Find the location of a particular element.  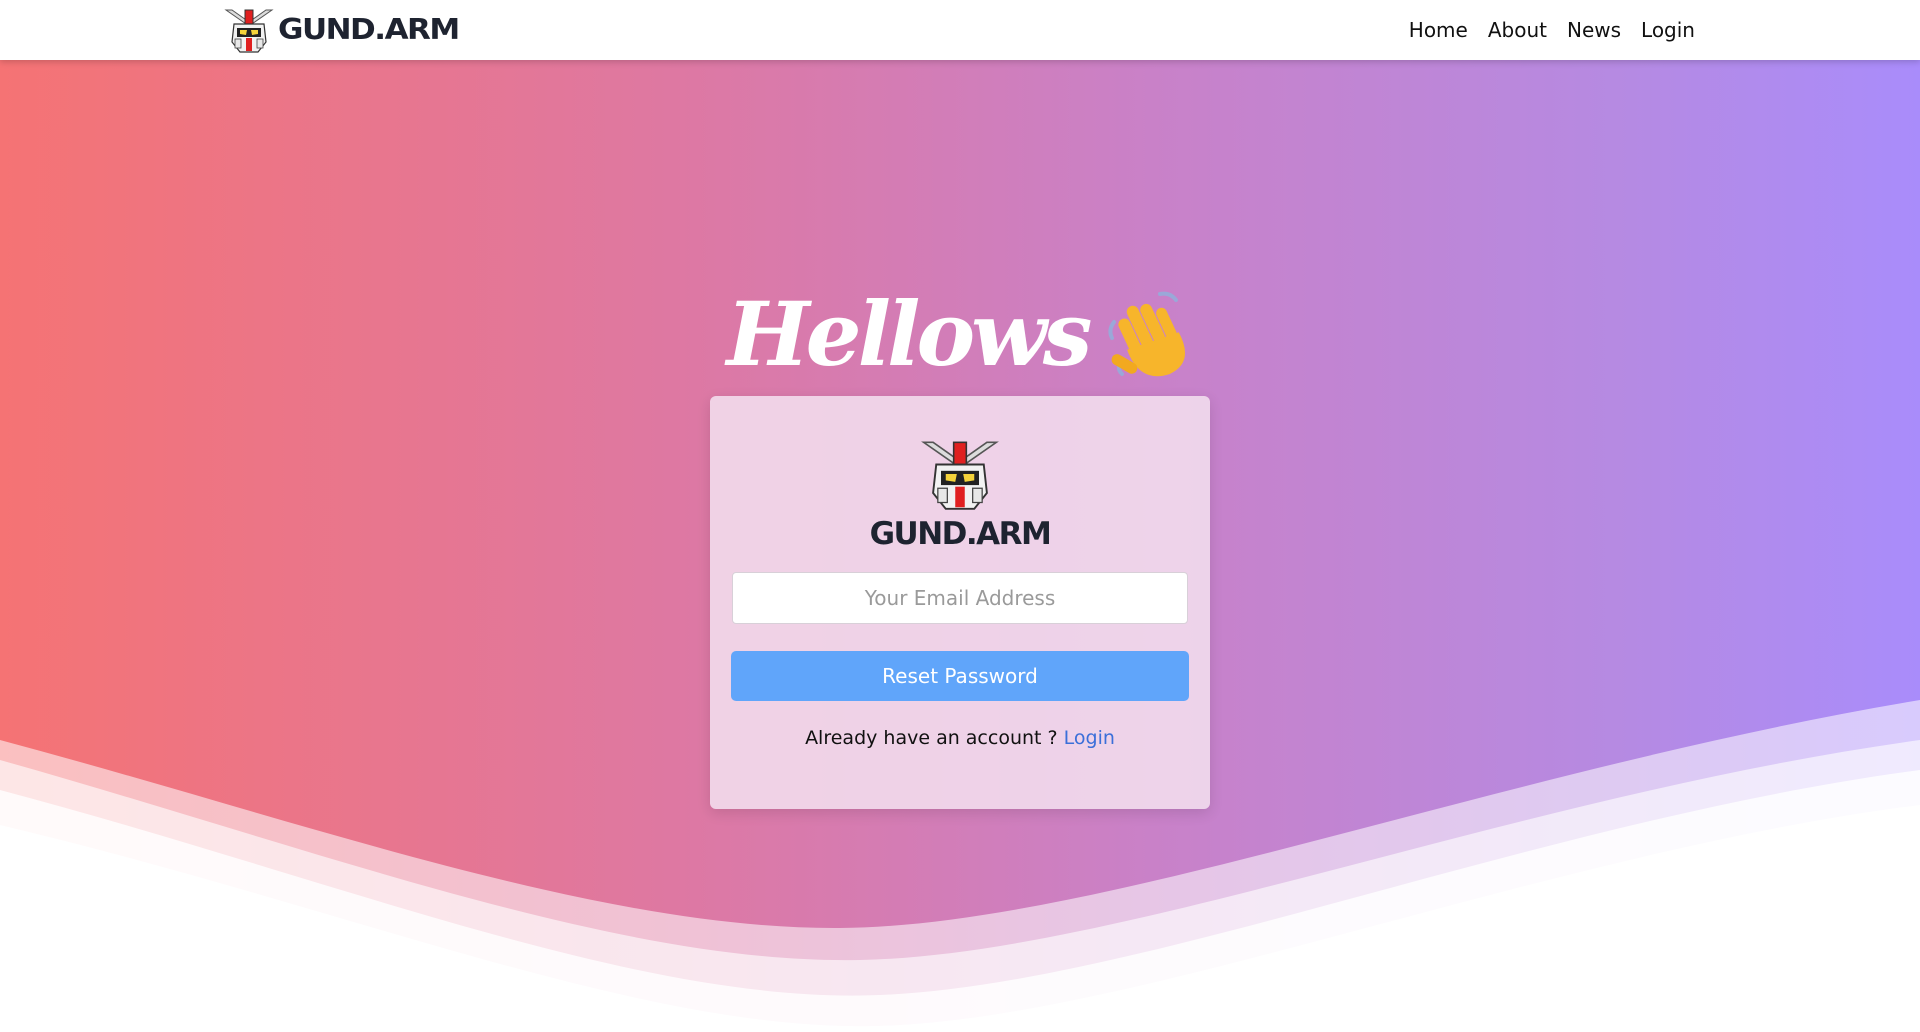

email-field is located at coordinates (960, 598).